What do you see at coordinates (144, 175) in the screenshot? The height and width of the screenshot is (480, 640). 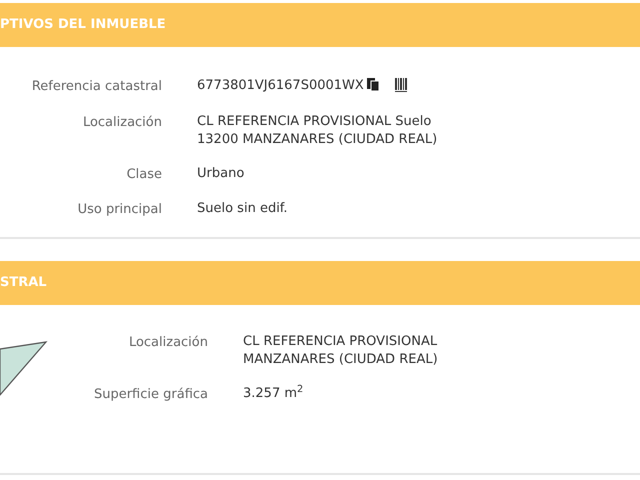 I see `field-label: Clase` at bounding box center [144, 175].